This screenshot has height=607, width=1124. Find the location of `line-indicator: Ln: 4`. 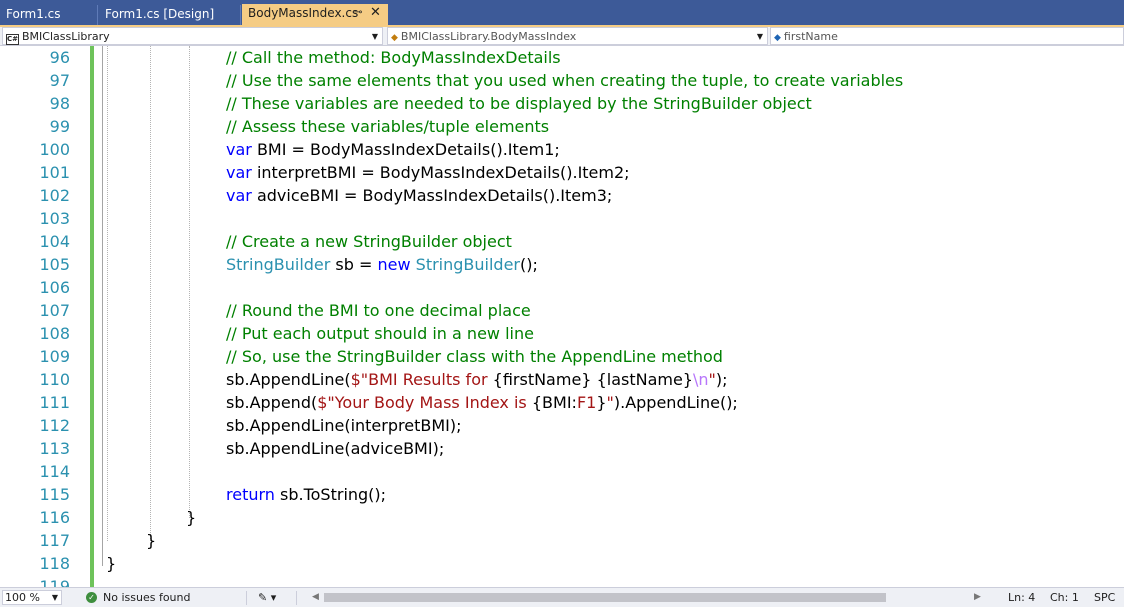

line-indicator: Ln: 4 is located at coordinates (1021, 597).